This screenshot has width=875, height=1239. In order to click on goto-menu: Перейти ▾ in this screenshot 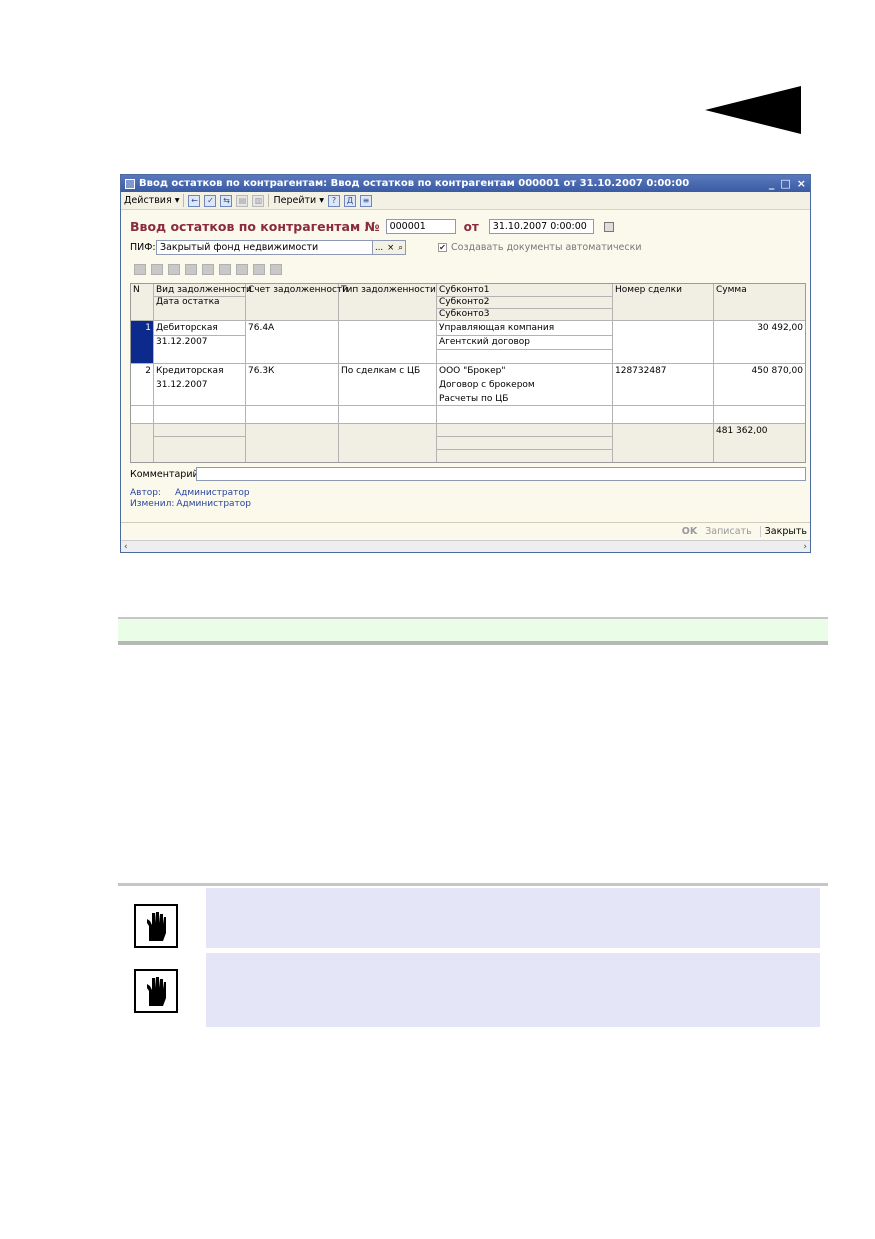, I will do `click(298, 200)`.